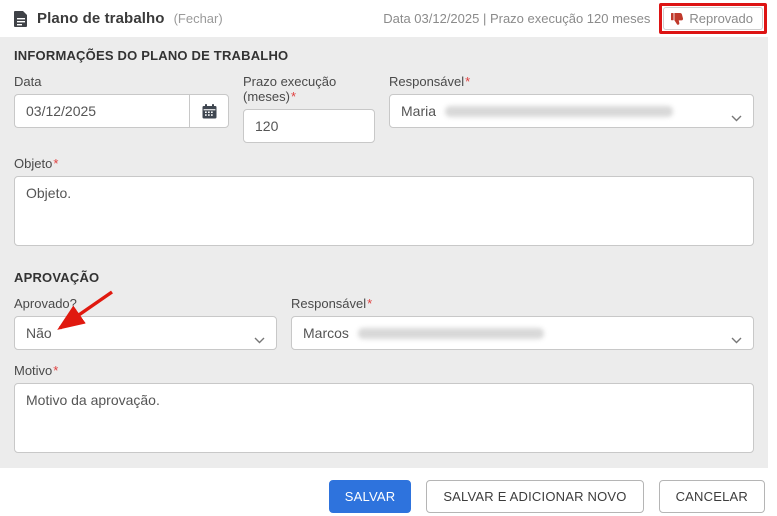 The height and width of the screenshot is (516, 777). I want to click on field-aprovado: Aprovado? Não, so click(145, 323).